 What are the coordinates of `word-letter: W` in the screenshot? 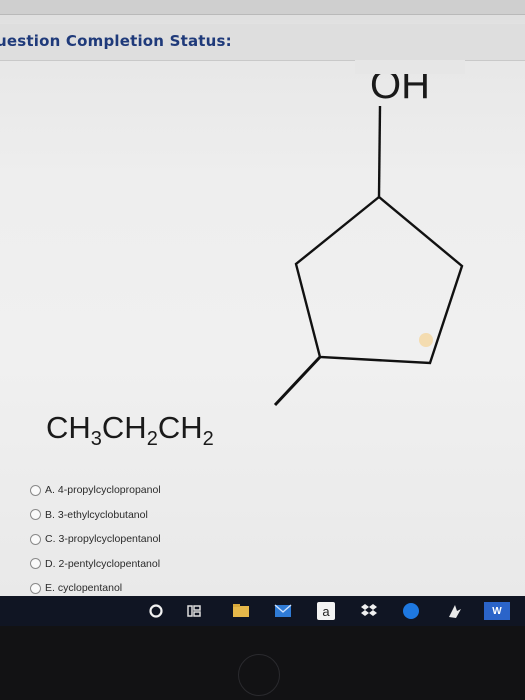 It's located at (497, 611).